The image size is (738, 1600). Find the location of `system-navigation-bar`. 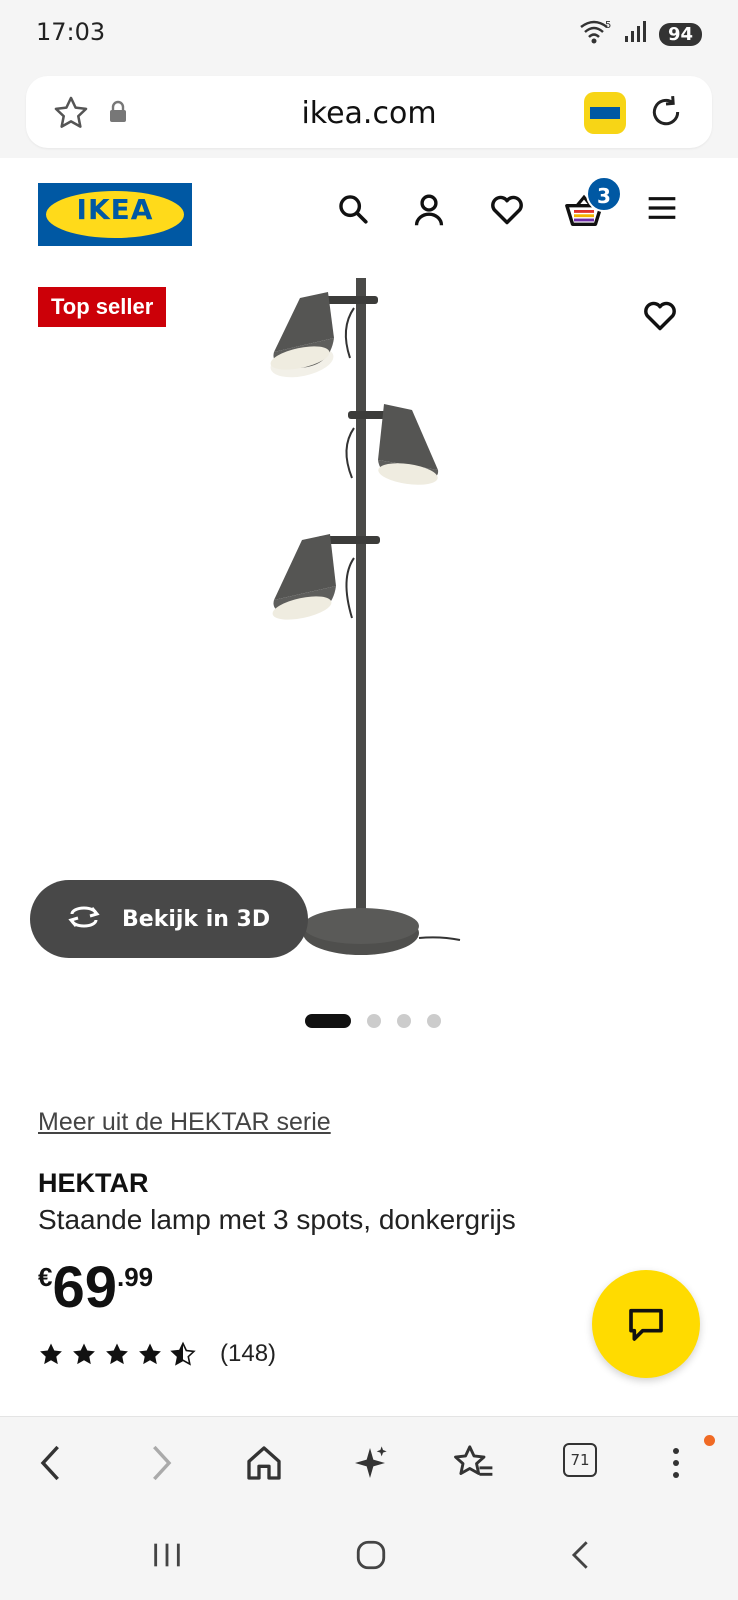

system-navigation-bar is located at coordinates (369, 1556).